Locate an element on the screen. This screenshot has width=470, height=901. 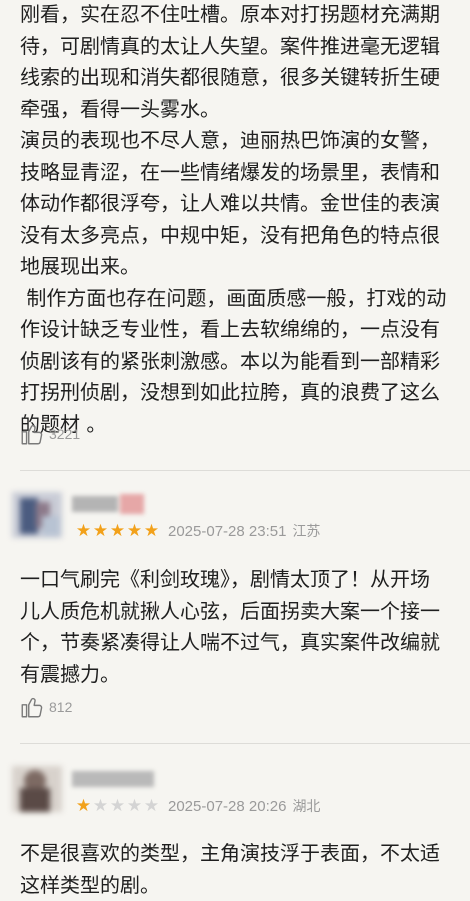
like-button: 3221 is located at coordinates (49, 434).